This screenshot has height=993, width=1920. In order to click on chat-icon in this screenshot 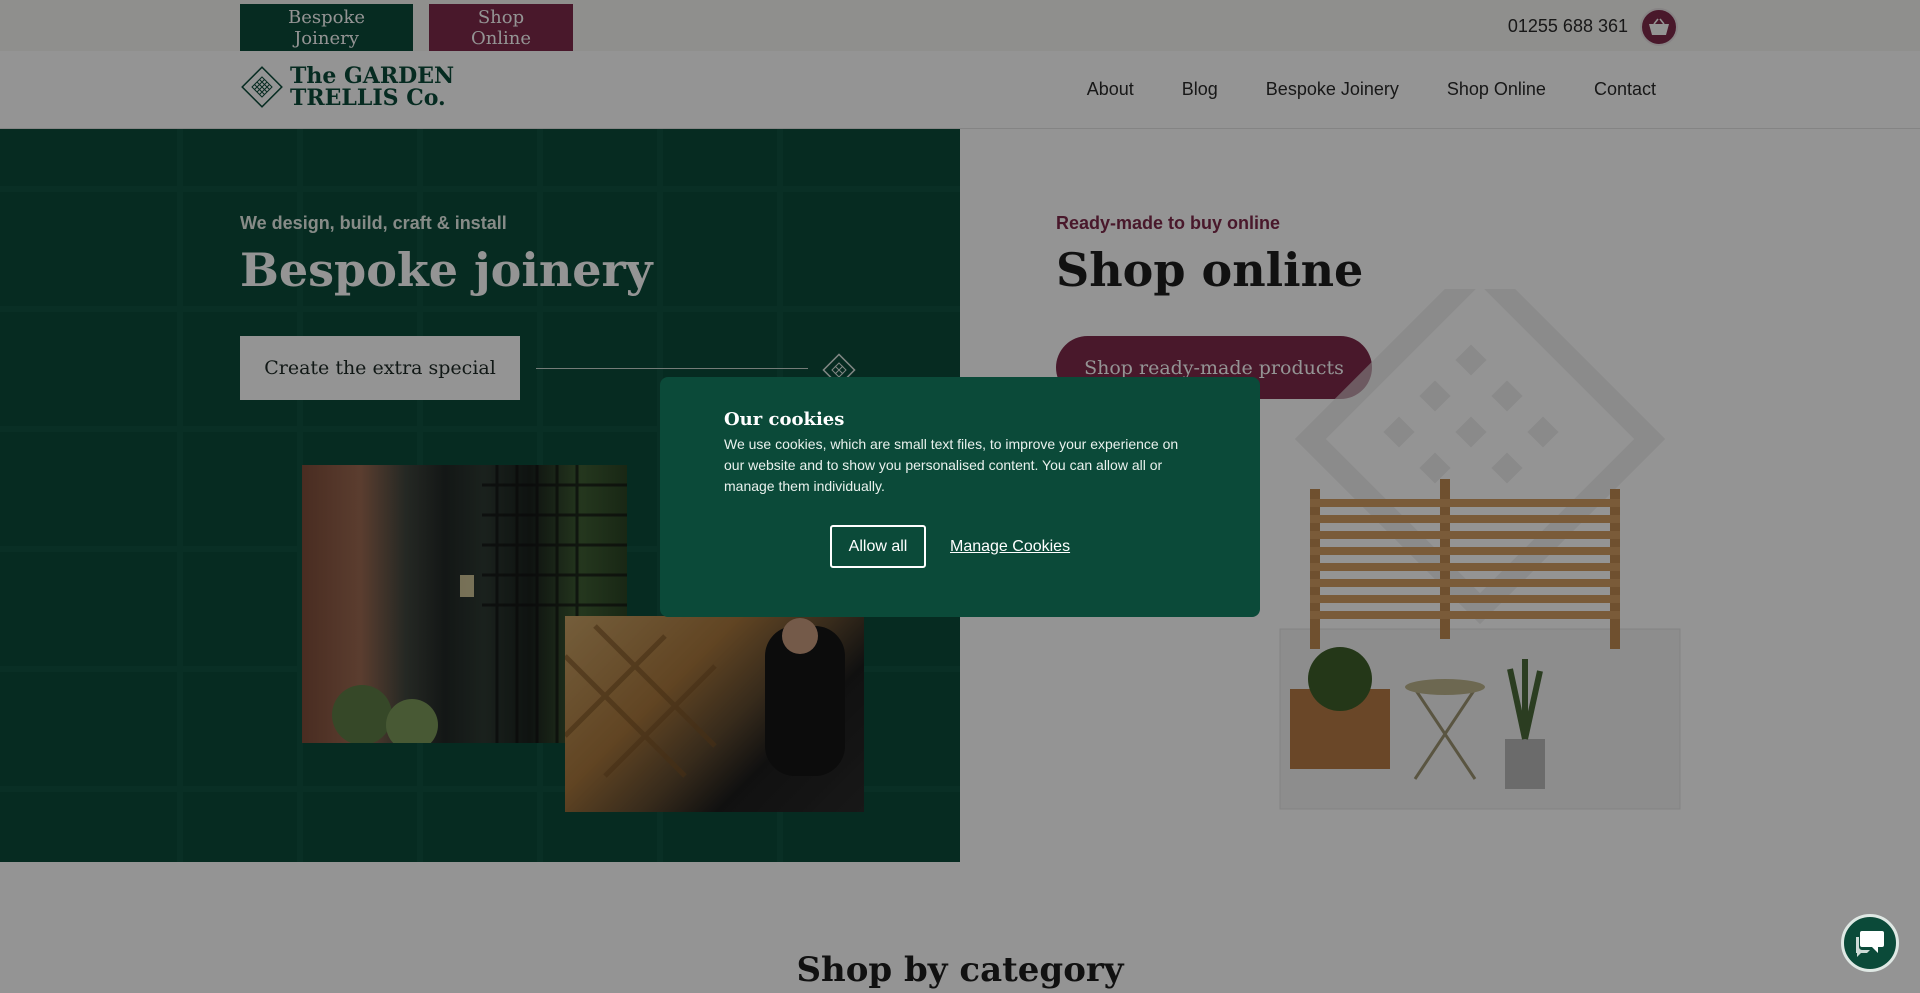, I will do `click(1870, 943)`.